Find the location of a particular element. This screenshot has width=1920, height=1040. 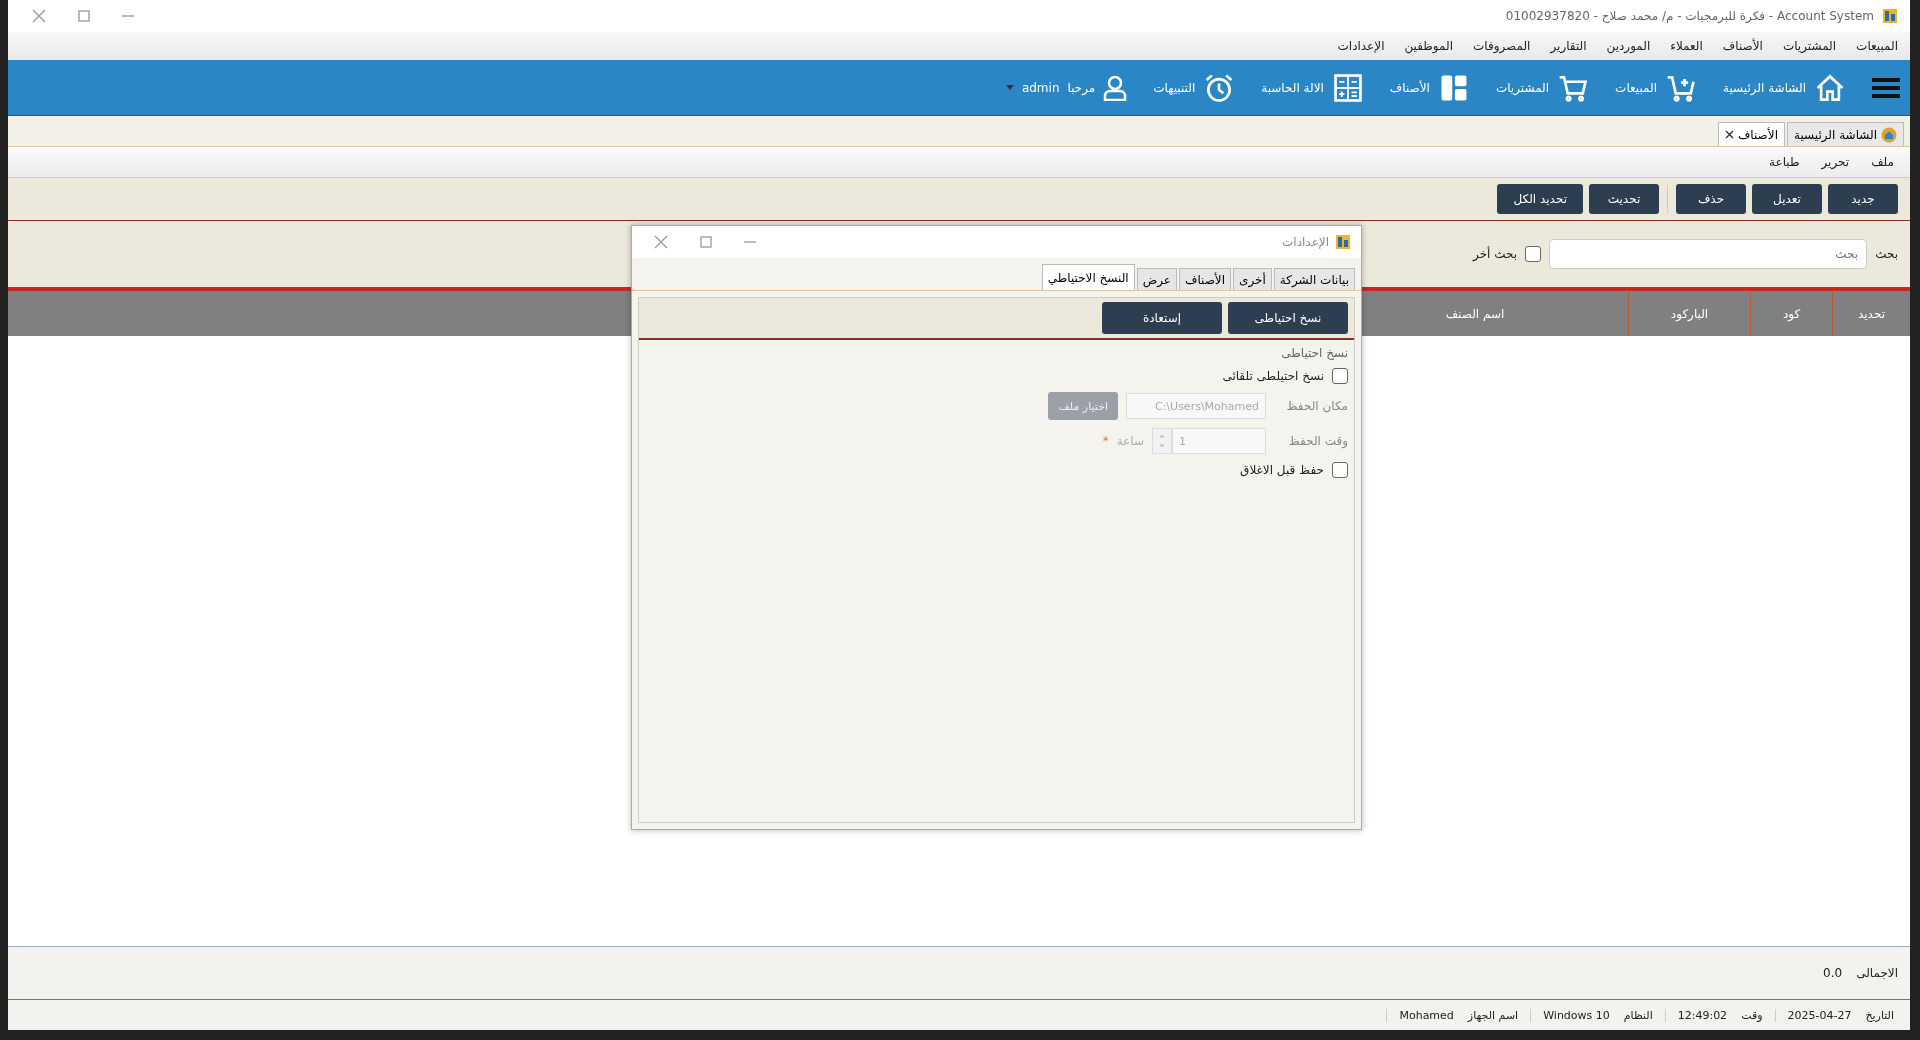

menu-item: ملف is located at coordinates (1882, 162).